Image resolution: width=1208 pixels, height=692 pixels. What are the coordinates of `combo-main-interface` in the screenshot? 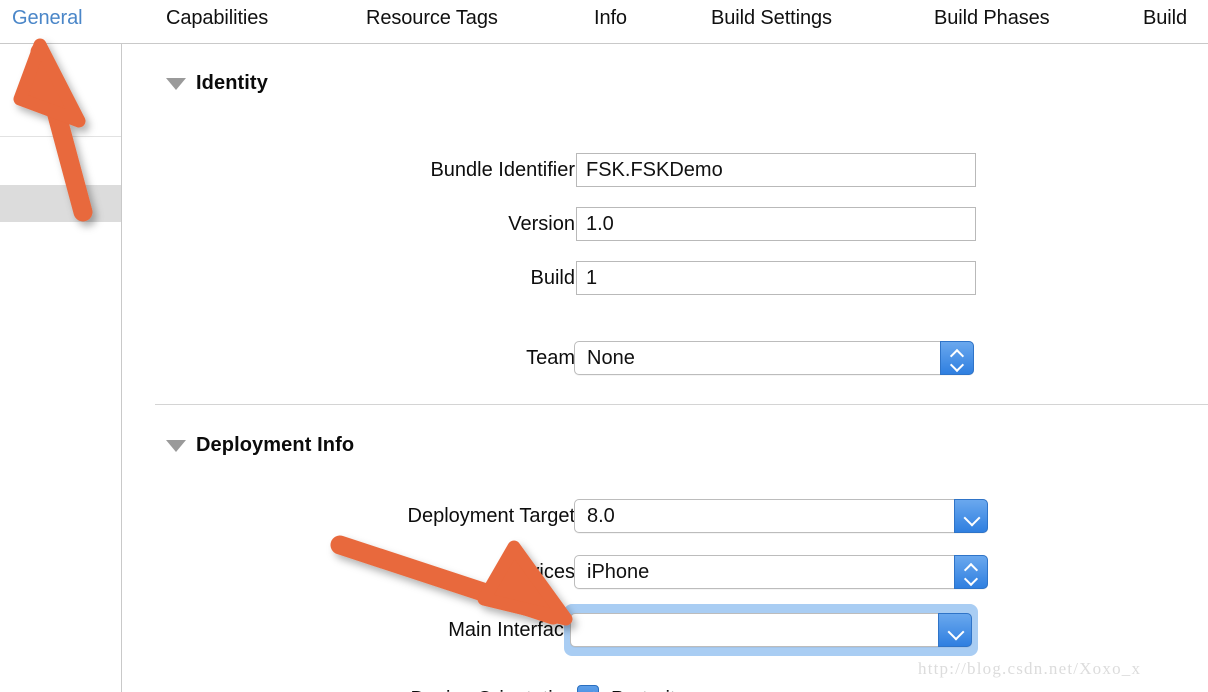 It's located at (771, 630).